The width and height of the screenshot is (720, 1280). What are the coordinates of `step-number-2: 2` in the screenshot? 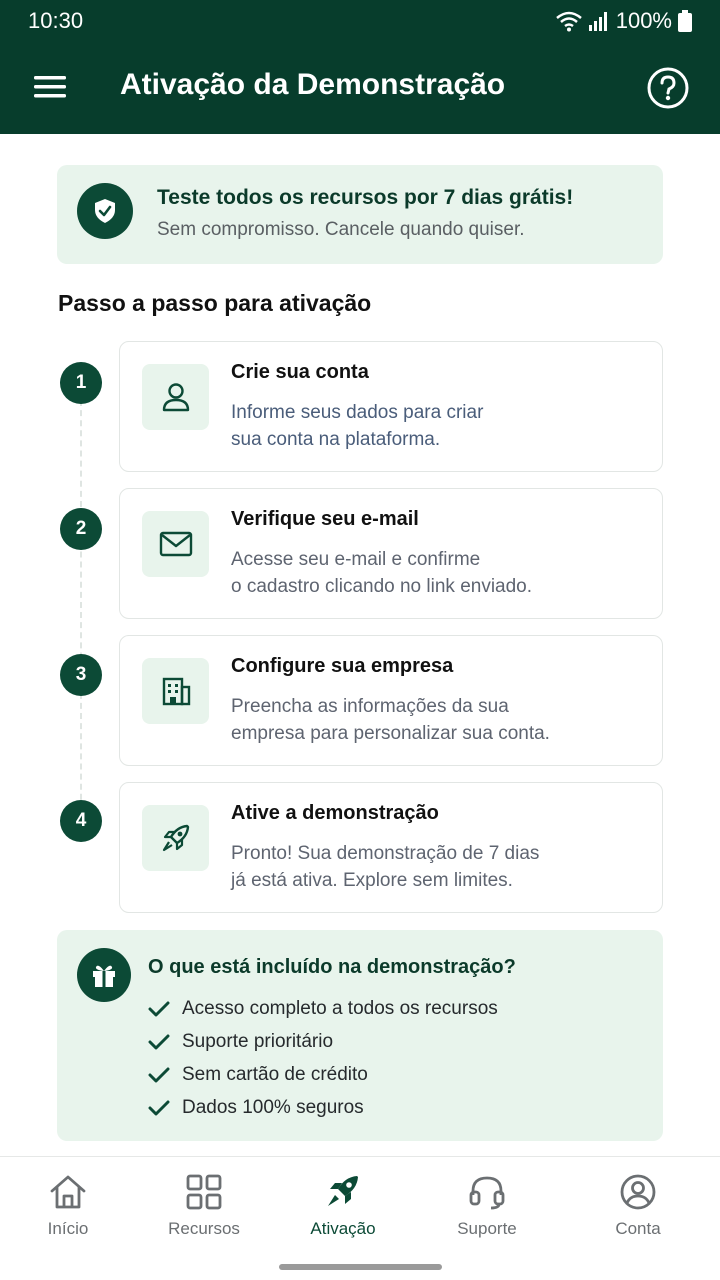 It's located at (81, 529).